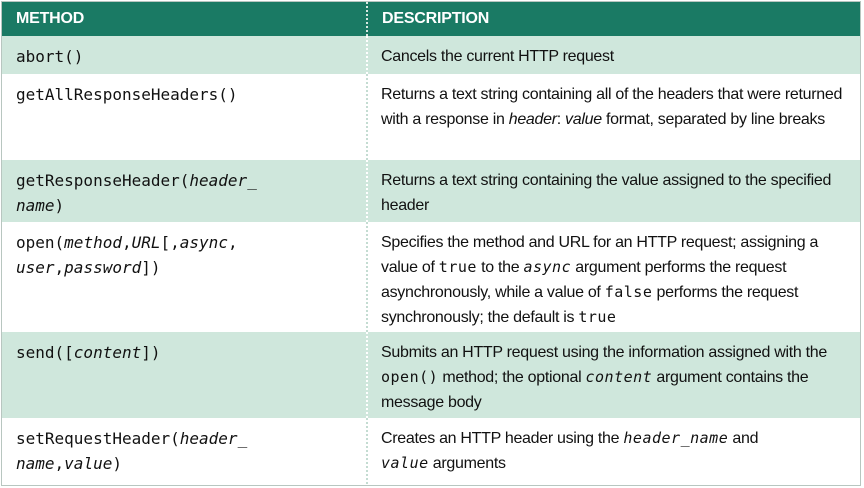 The image size is (864, 488). I want to click on method-argument: value, so click(88, 463).